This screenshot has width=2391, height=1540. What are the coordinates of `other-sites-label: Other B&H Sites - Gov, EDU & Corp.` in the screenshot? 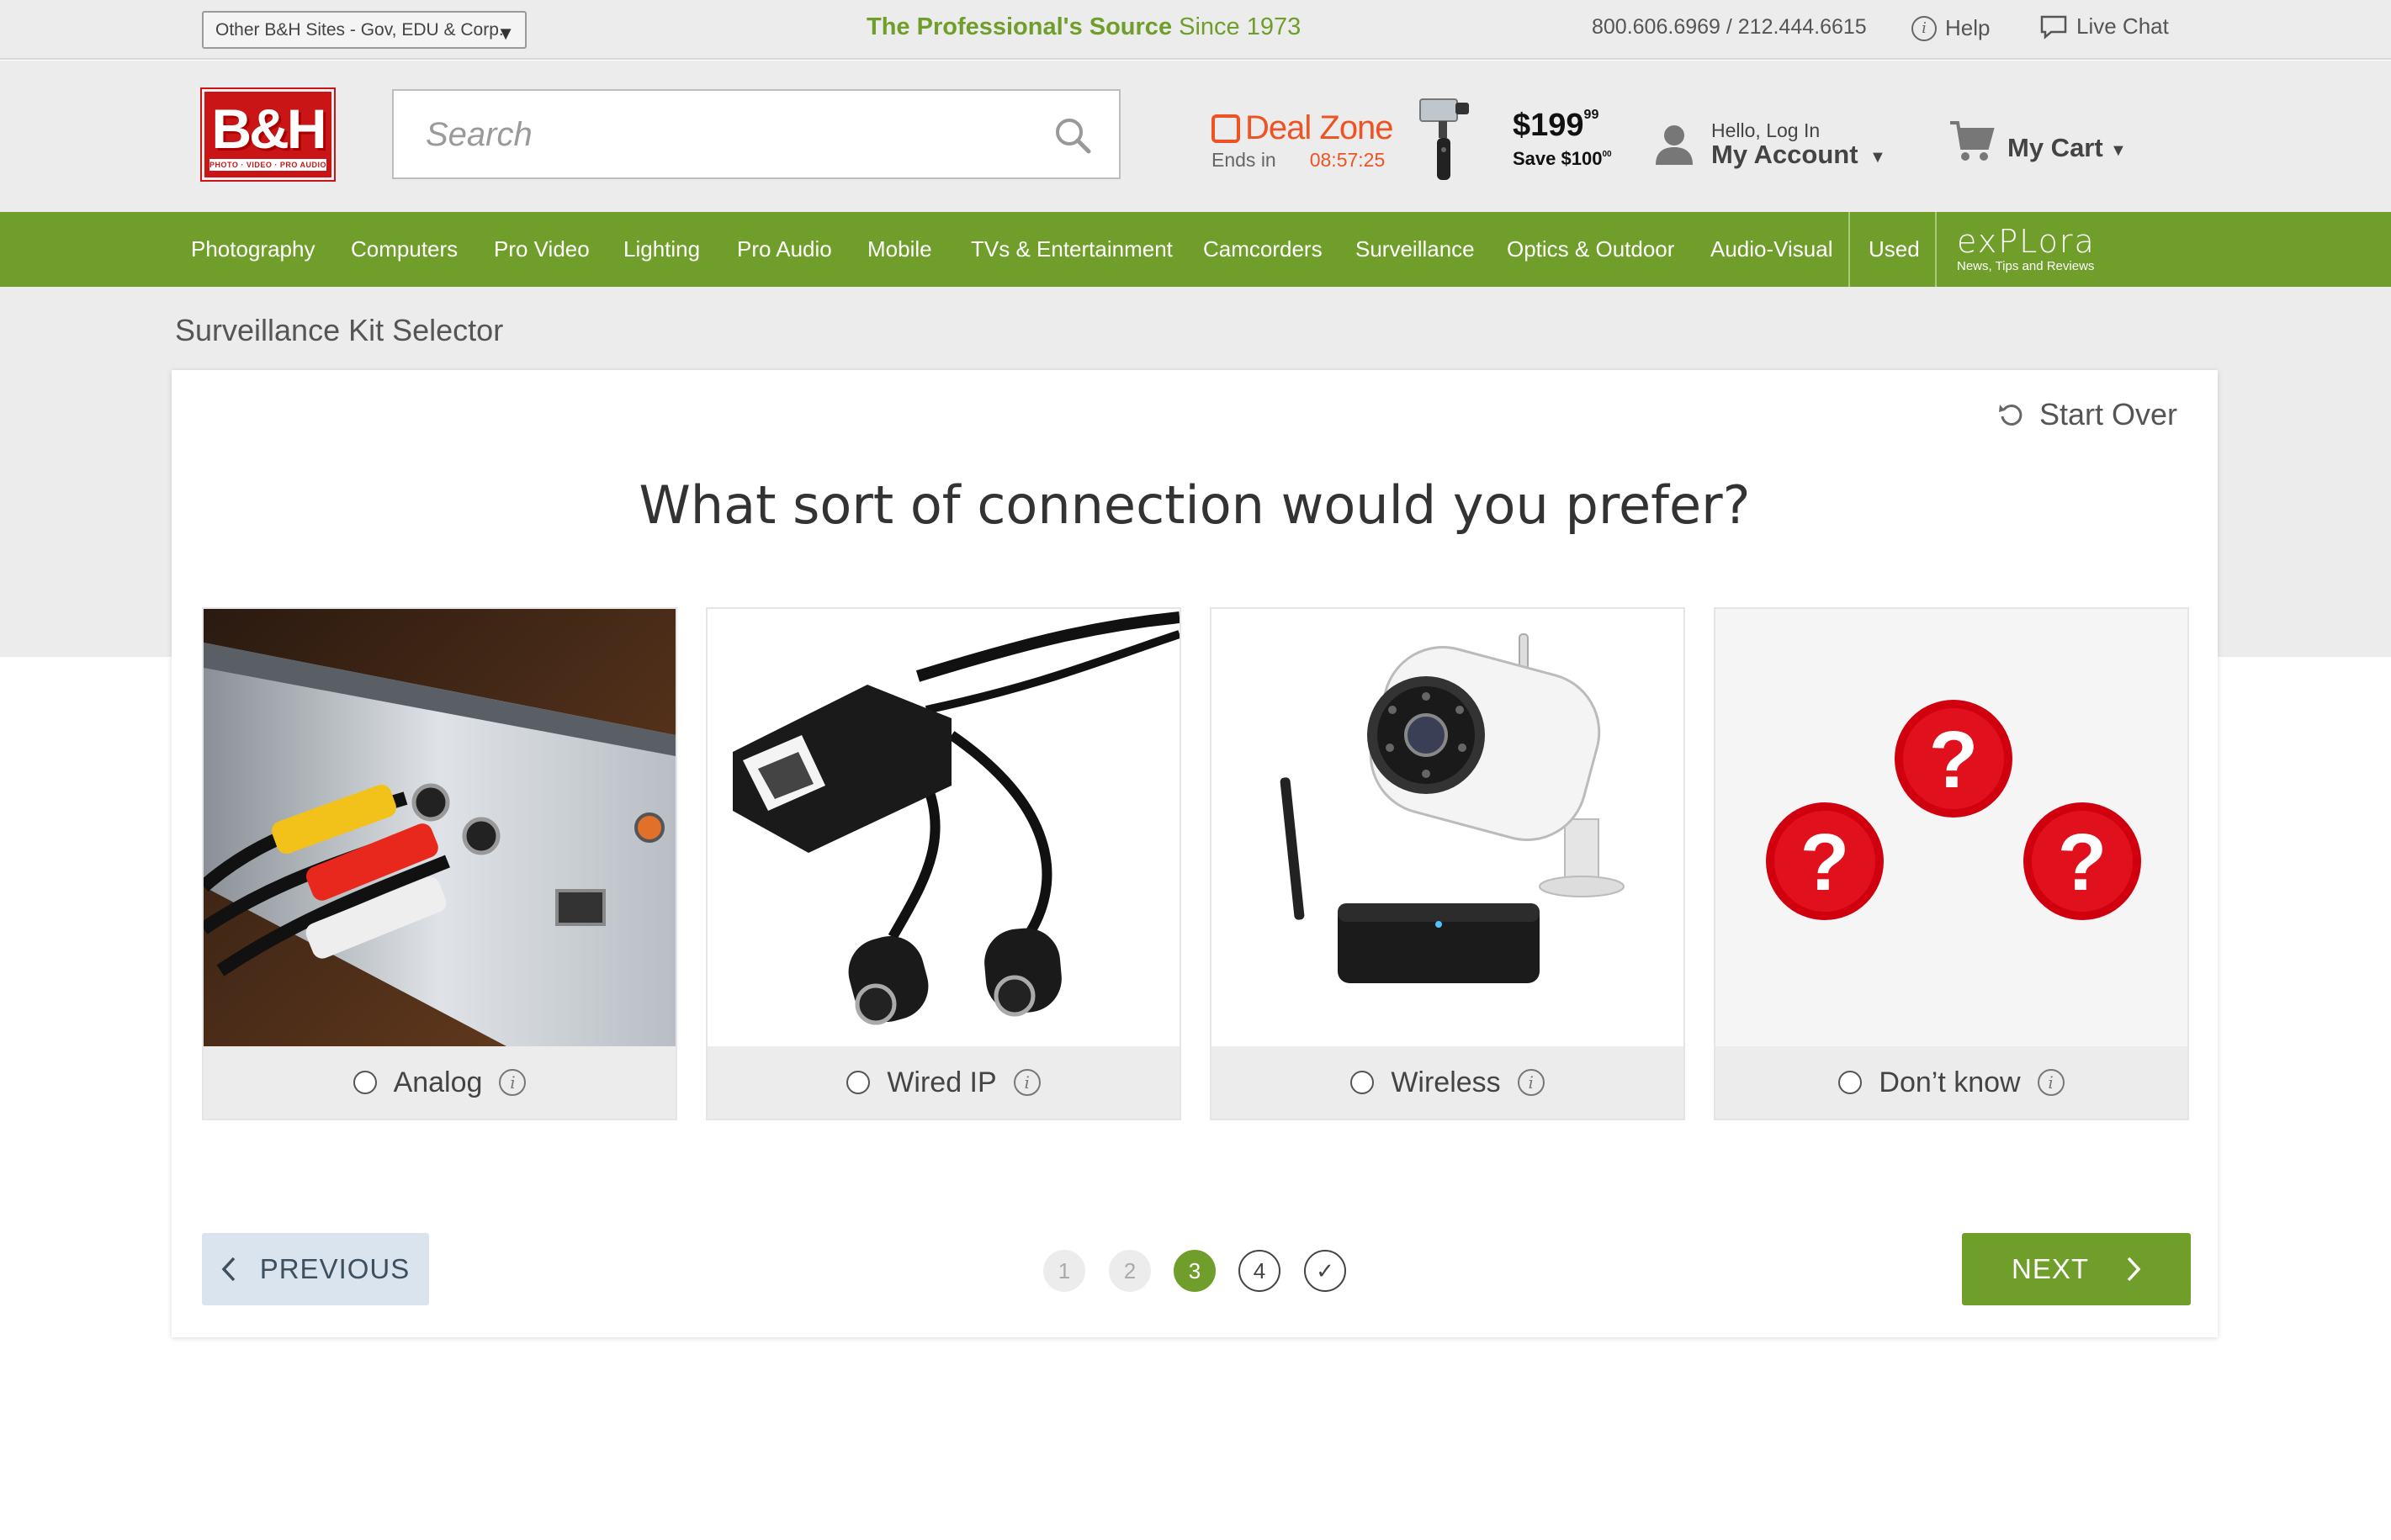 It's located at (360, 29).